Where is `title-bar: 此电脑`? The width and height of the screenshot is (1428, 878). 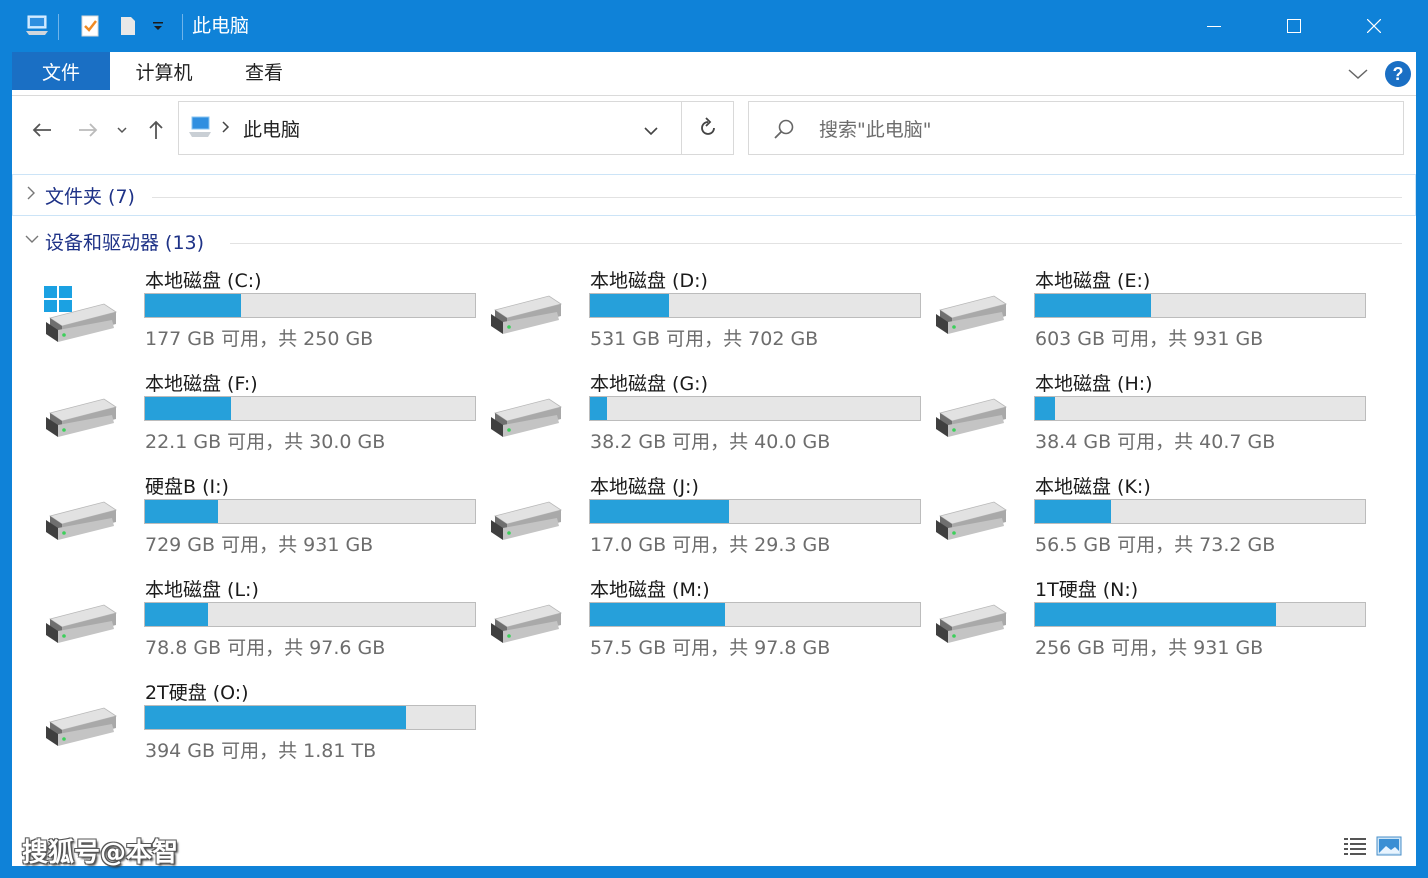 title-bar: 此电脑 is located at coordinates (714, 26).